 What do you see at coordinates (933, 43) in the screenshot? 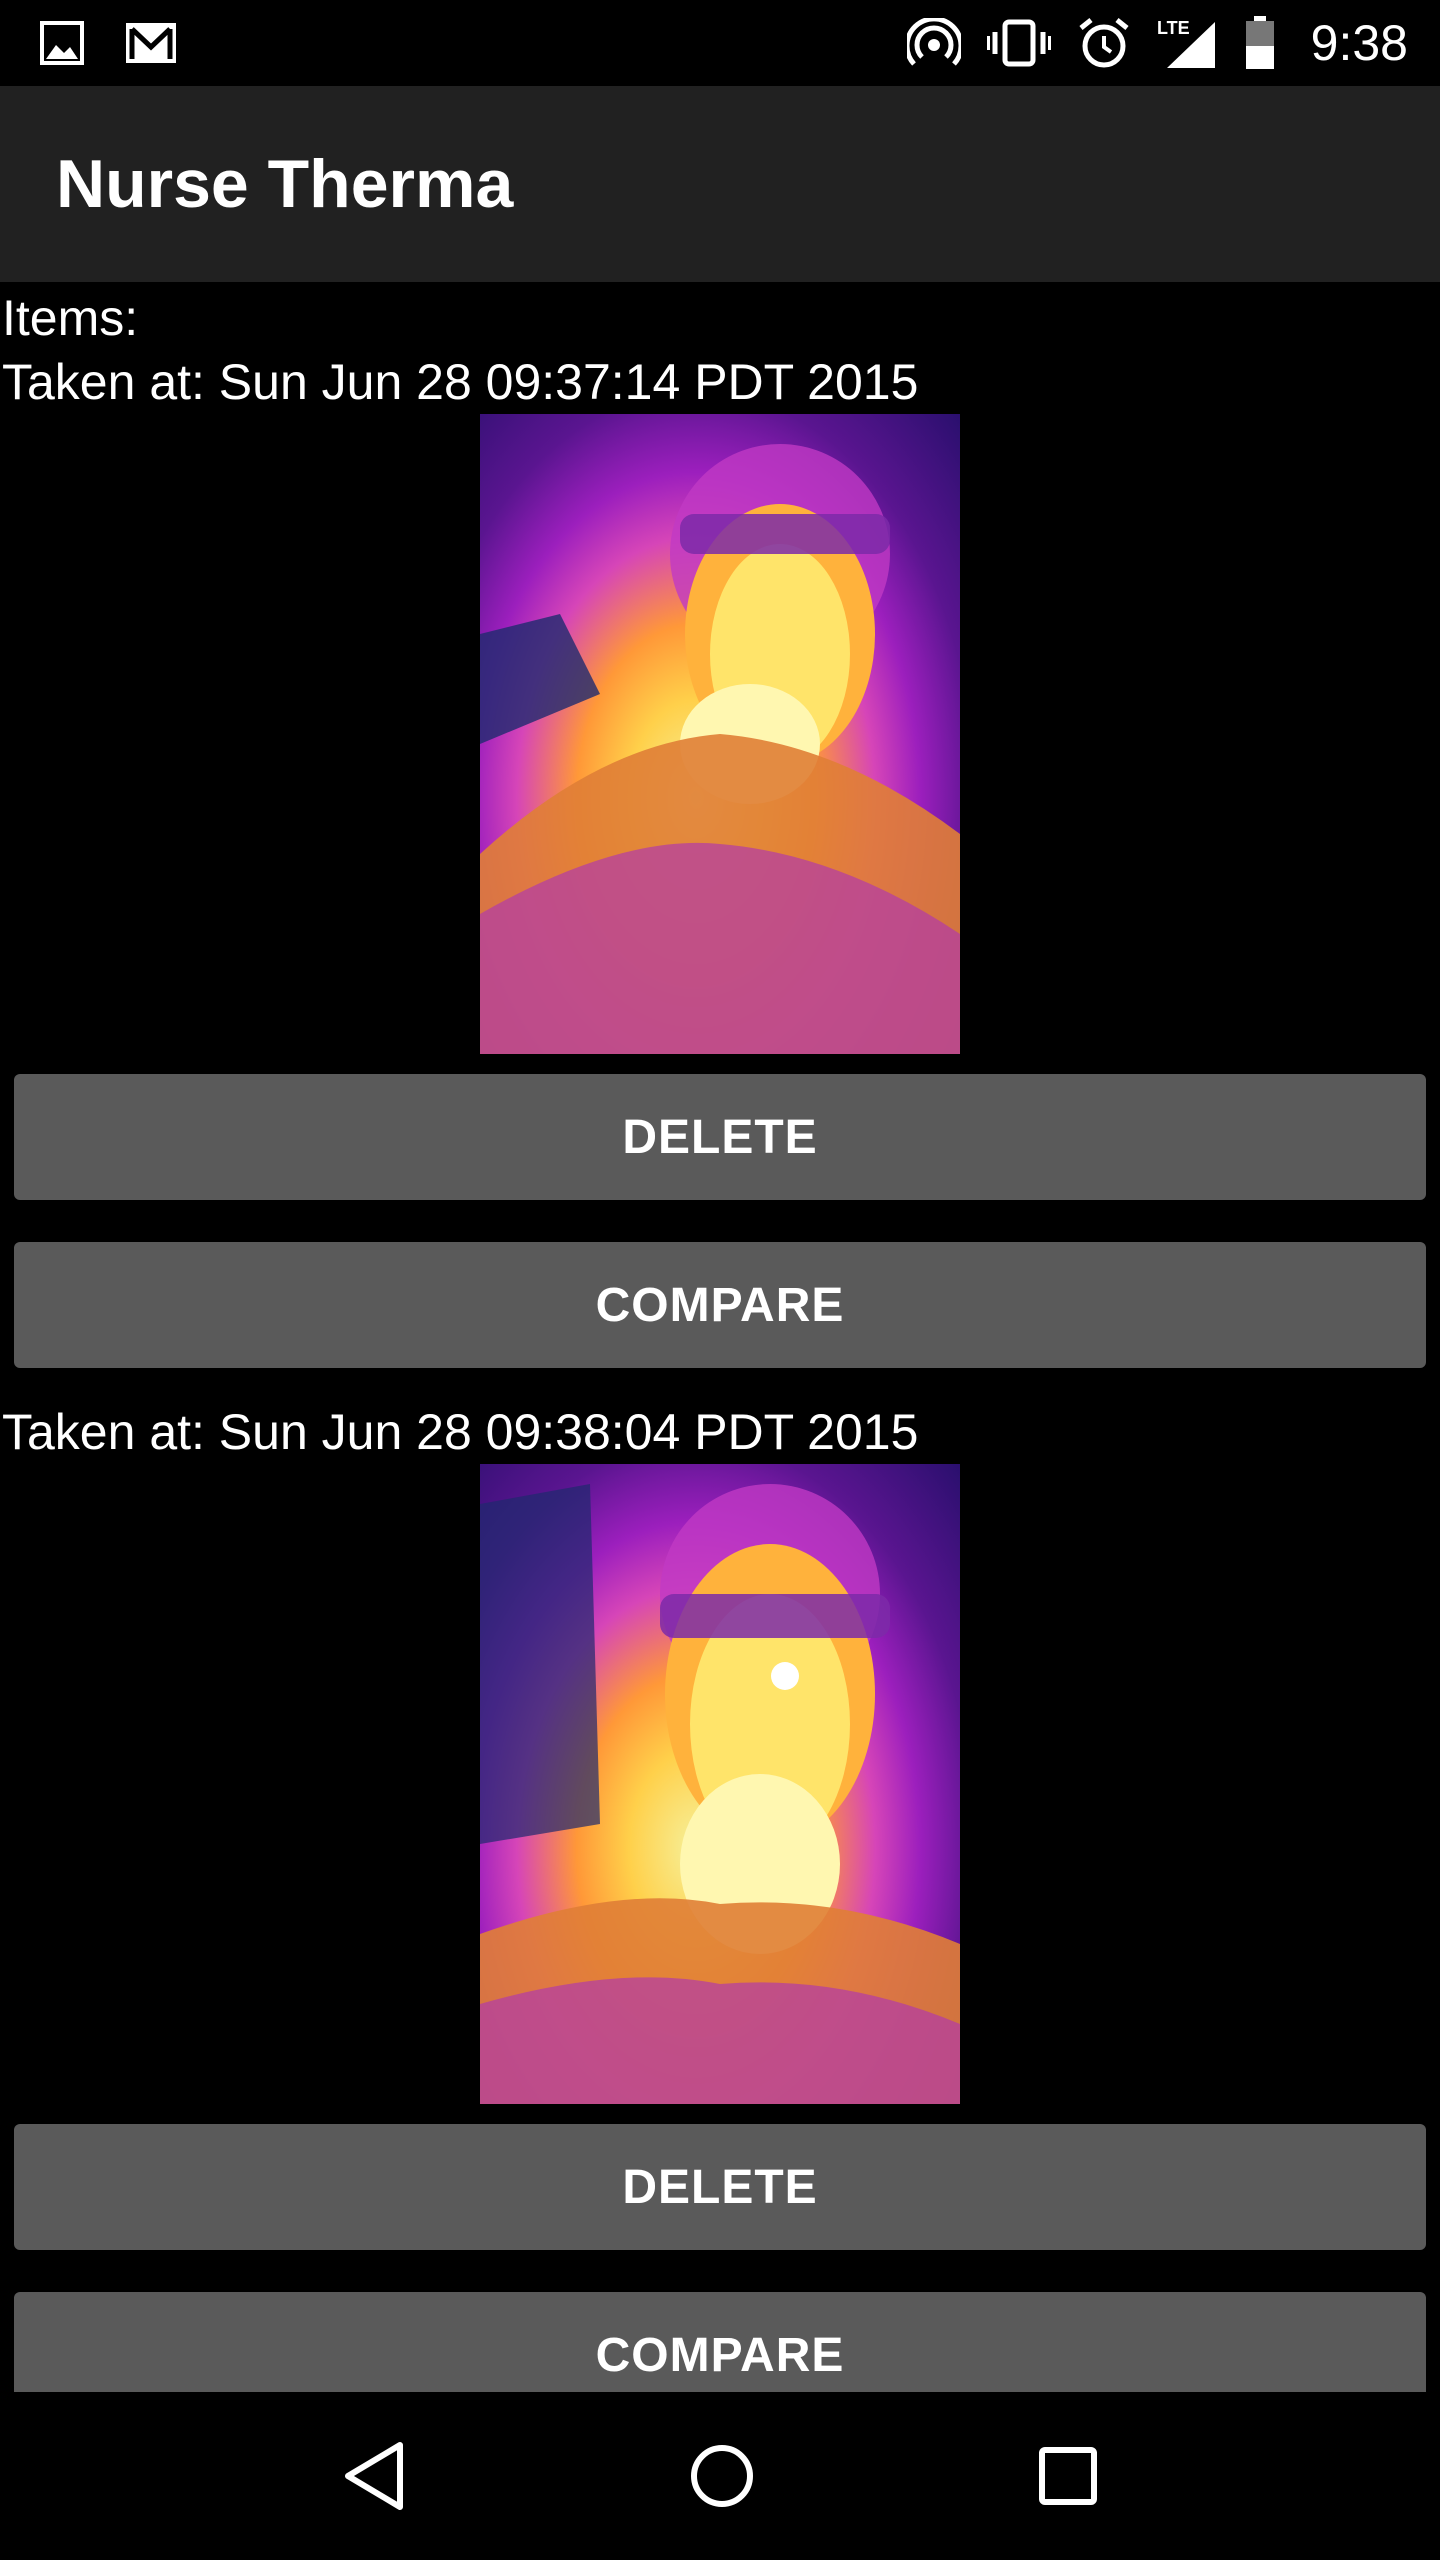
I see `hotspot-icon` at bounding box center [933, 43].